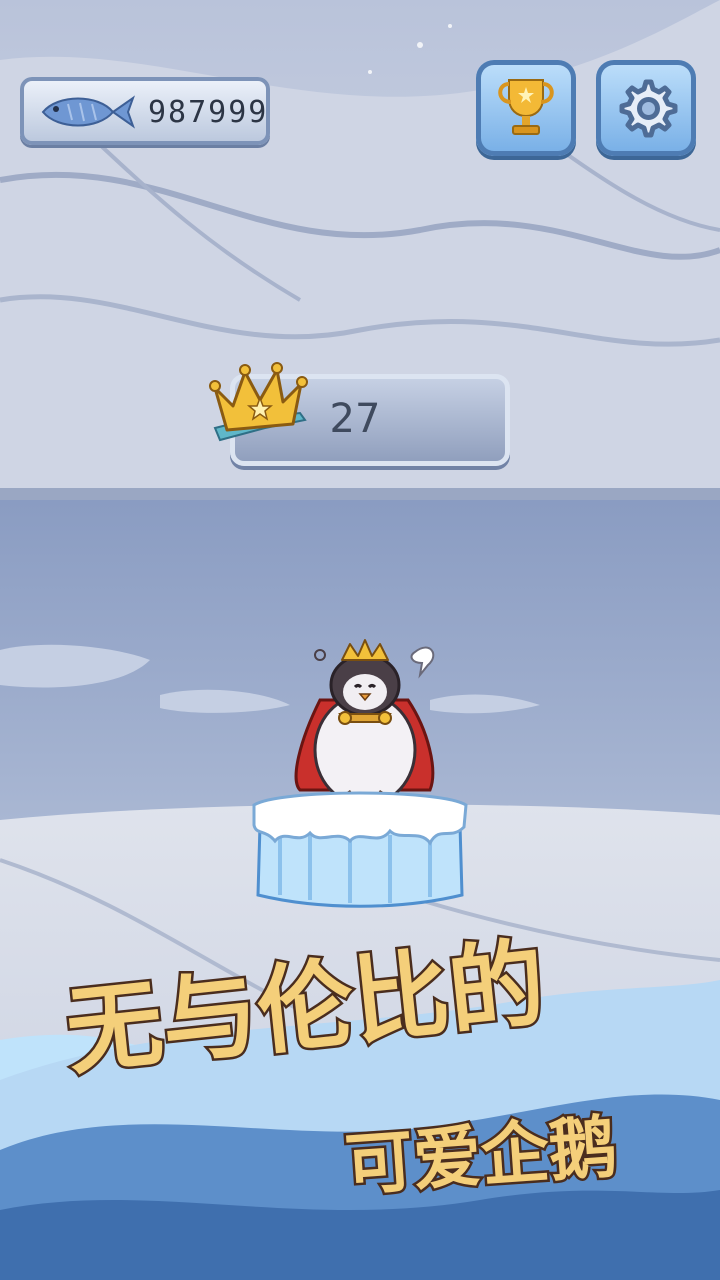 The width and height of the screenshot is (720, 1280). I want to click on trophy-icon, so click(526, 107).